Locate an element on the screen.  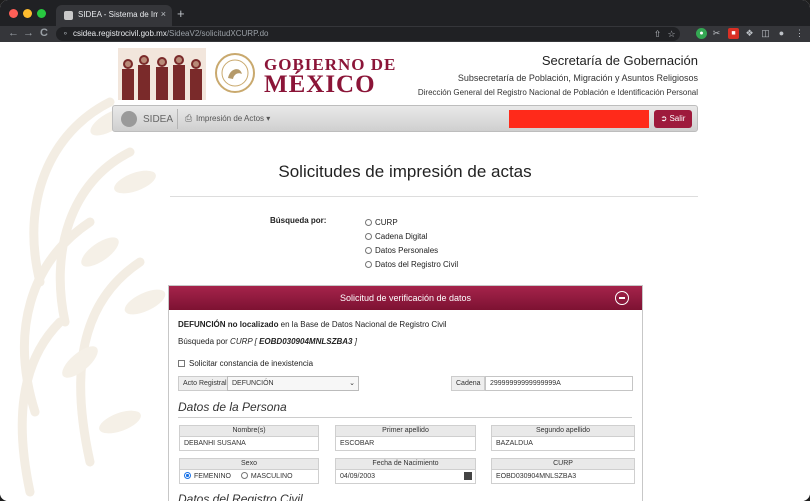
constancia-checkbox is located at coordinates (181, 363).